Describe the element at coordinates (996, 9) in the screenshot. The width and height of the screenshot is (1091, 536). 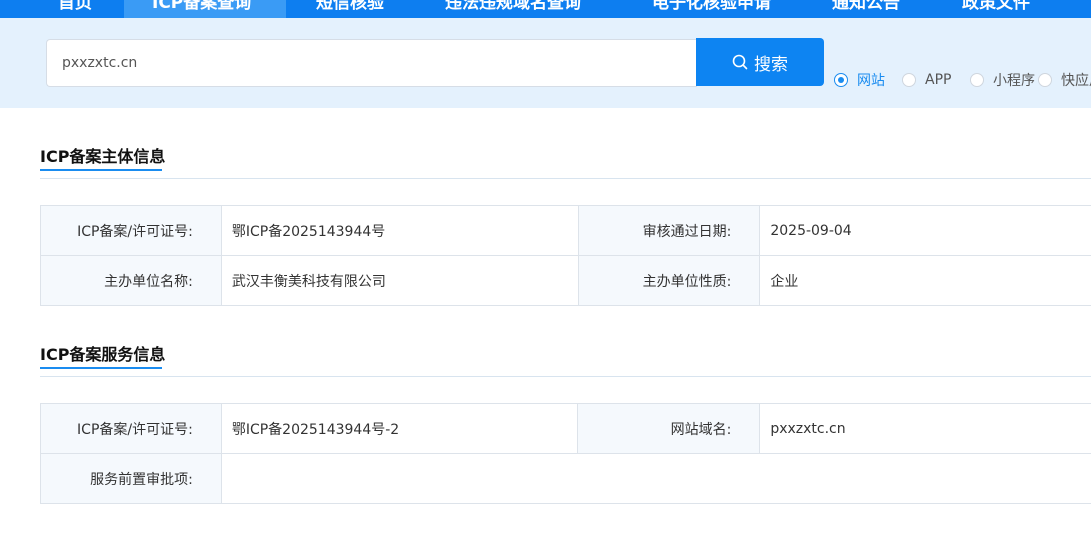
I see `nav-item-policy: 政策文件` at that location.